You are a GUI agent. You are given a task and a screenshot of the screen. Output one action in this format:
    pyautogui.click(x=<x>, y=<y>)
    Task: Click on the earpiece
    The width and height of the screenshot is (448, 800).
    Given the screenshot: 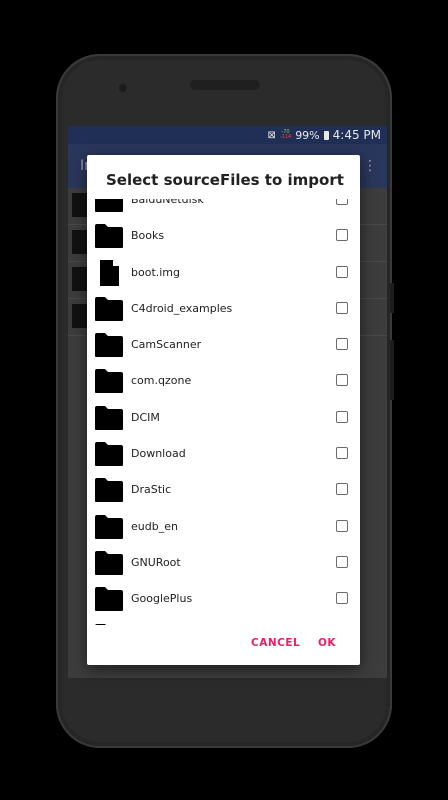 What is the action you would take?
    pyautogui.click(x=225, y=85)
    